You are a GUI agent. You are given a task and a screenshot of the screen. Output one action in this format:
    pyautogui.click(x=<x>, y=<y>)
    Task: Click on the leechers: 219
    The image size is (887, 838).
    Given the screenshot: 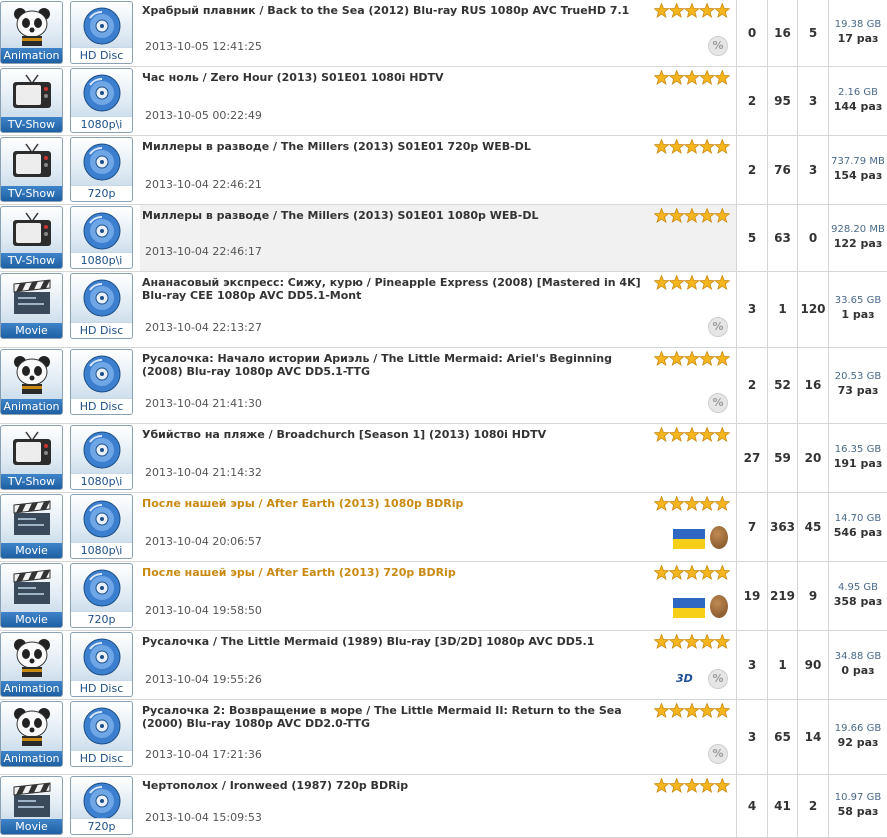 What is the action you would take?
    pyautogui.click(x=782, y=596)
    